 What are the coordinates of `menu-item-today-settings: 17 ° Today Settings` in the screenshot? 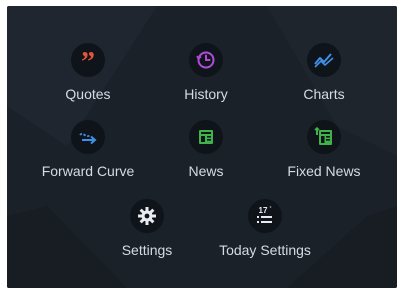 It's located at (265, 229).